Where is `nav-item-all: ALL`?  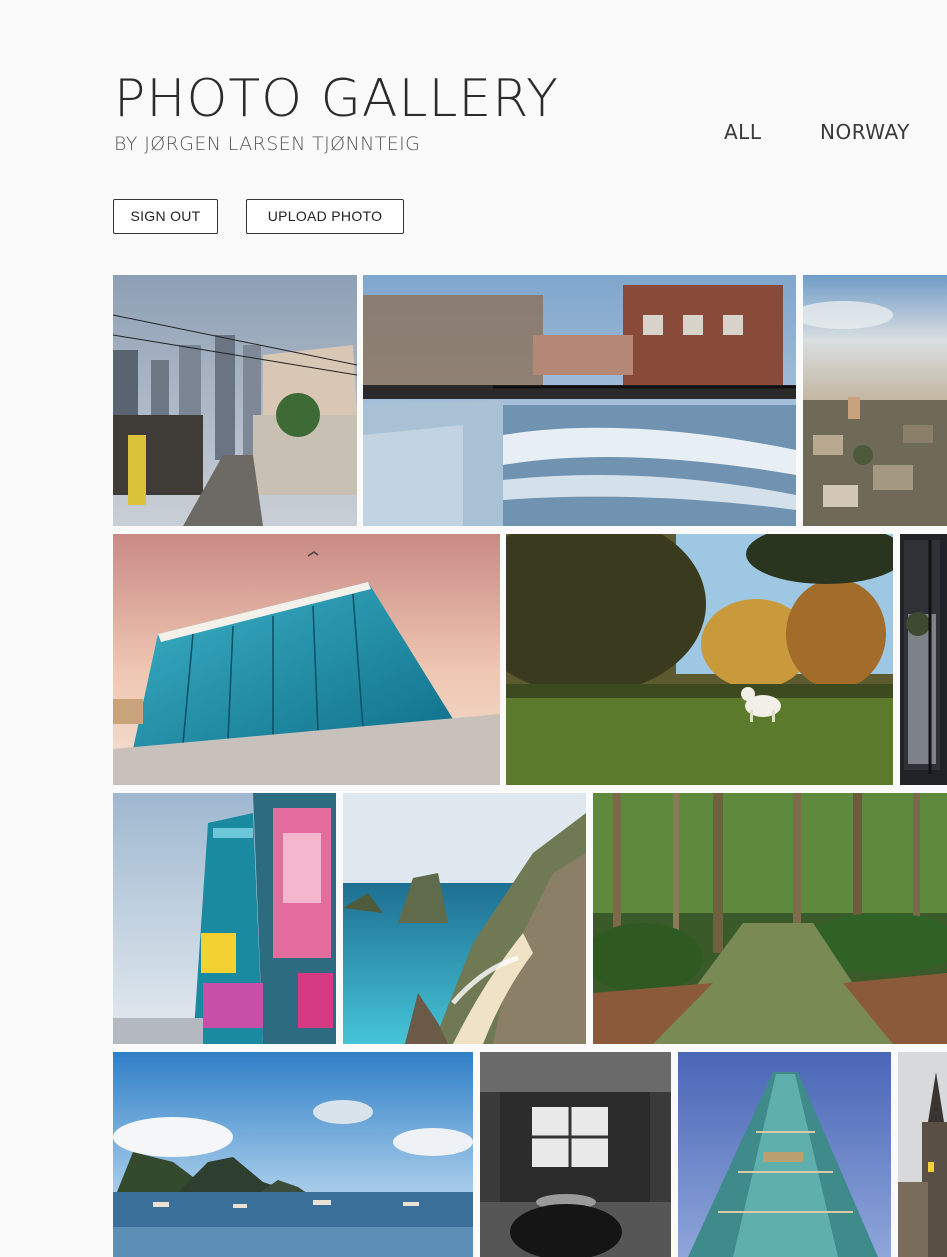 nav-item-all: ALL is located at coordinates (742, 132).